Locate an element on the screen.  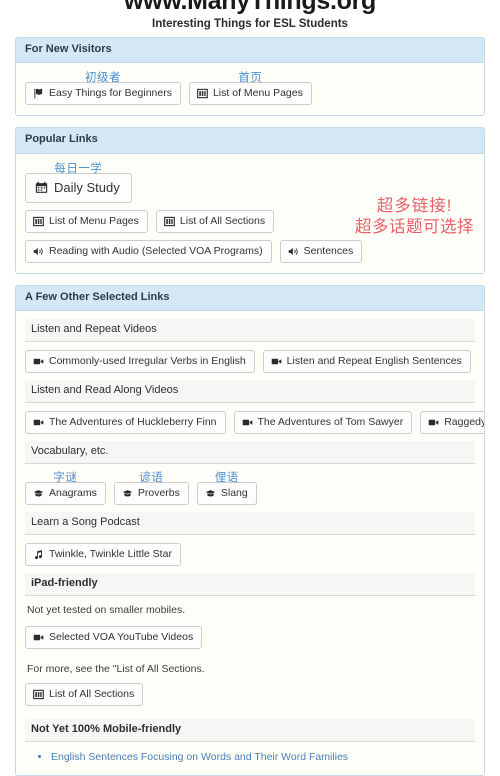
button-row-voa-youtube: Selected VOA YouTube Videos is located at coordinates (250, 638).